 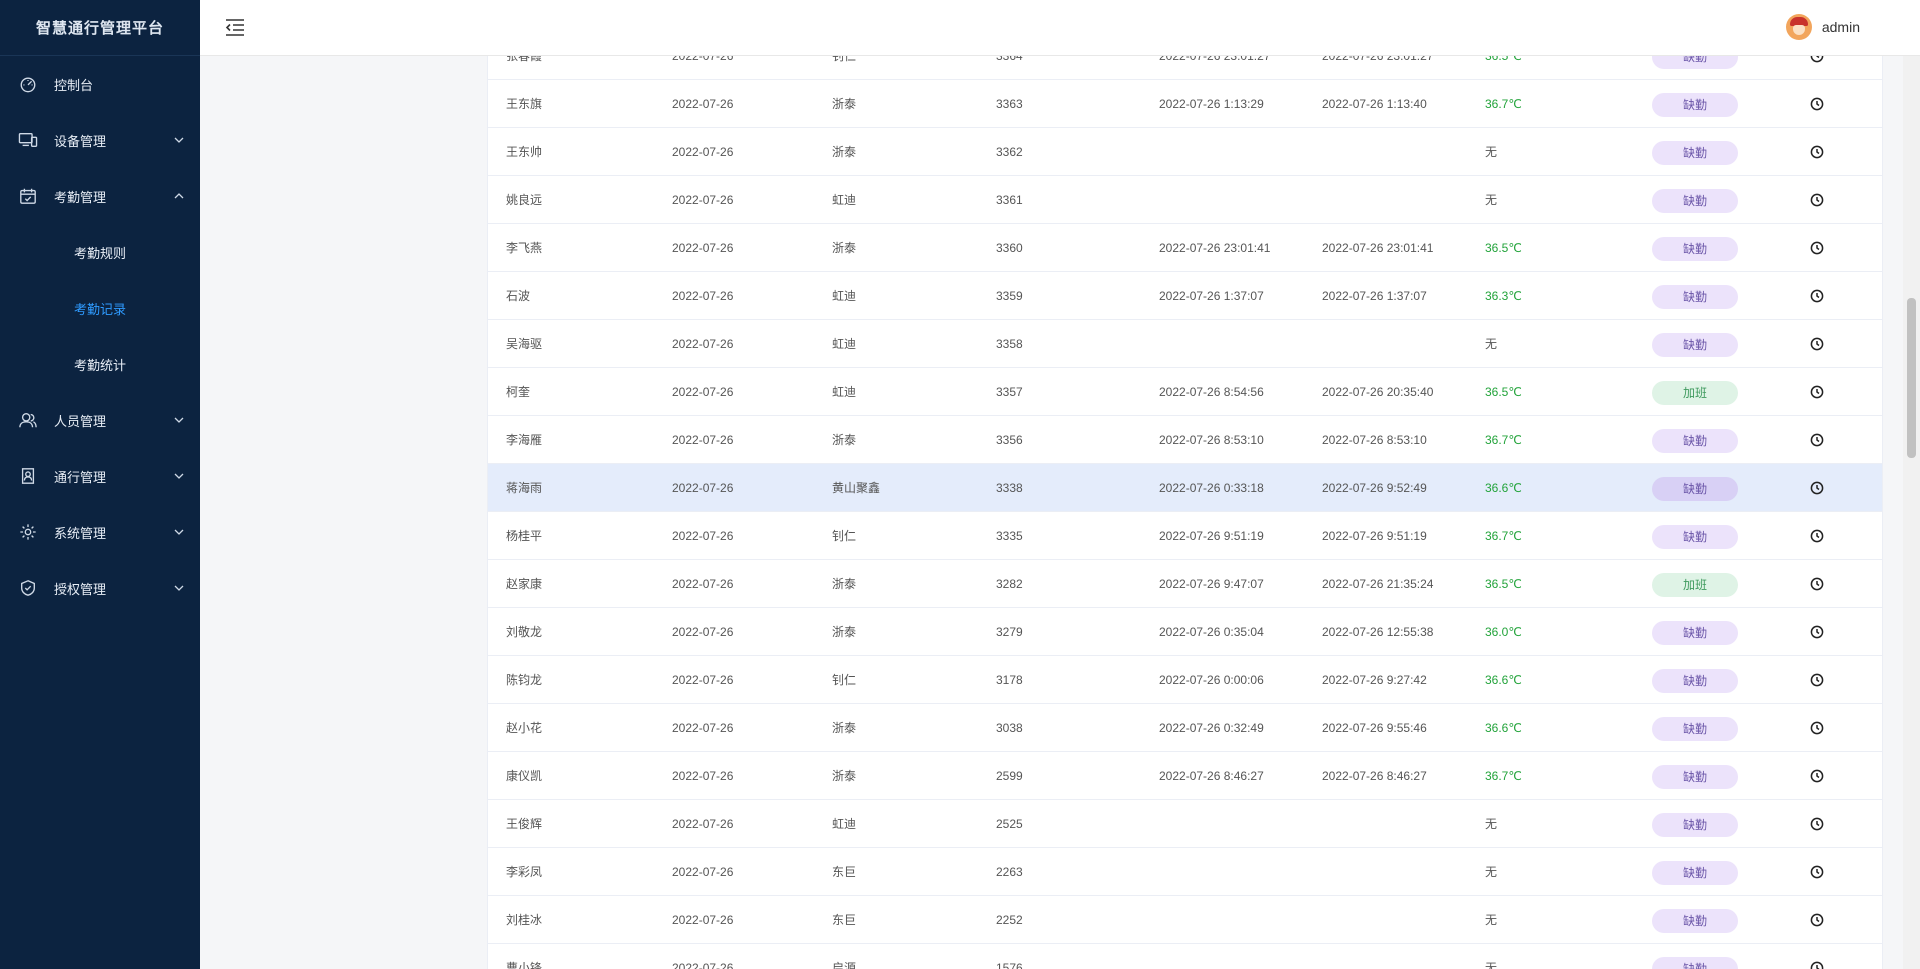 I want to click on cell-check-out: 2022-07-26 9:51:19, so click(x=1374, y=536).